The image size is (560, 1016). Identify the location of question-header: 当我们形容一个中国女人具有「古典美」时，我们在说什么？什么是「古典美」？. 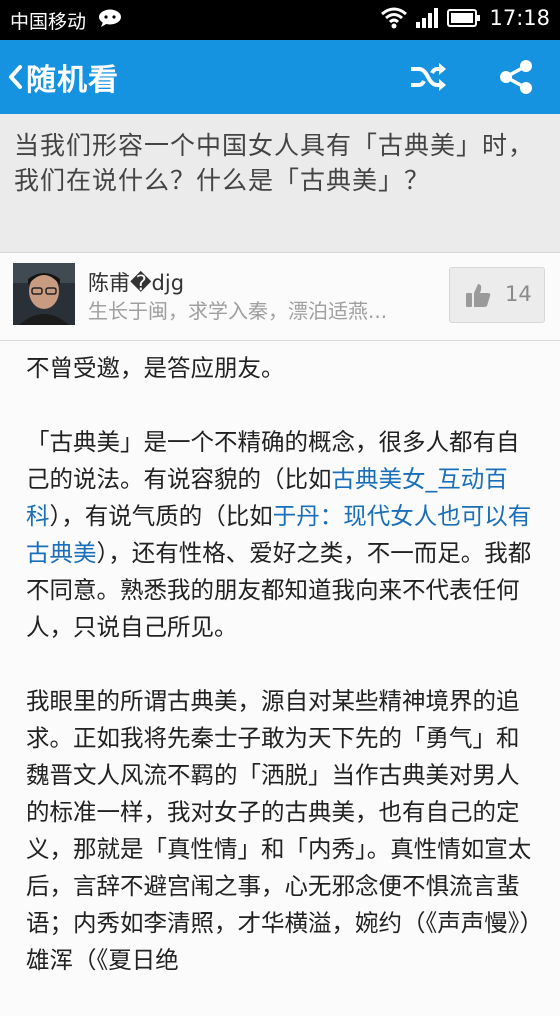
(280, 183).